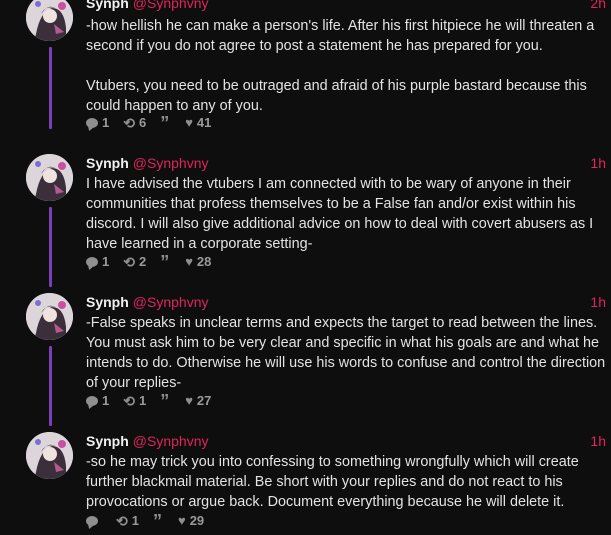 The image size is (611, 535). Describe the element at coordinates (142, 122) in the screenshot. I see `retweet-count: 6` at that location.